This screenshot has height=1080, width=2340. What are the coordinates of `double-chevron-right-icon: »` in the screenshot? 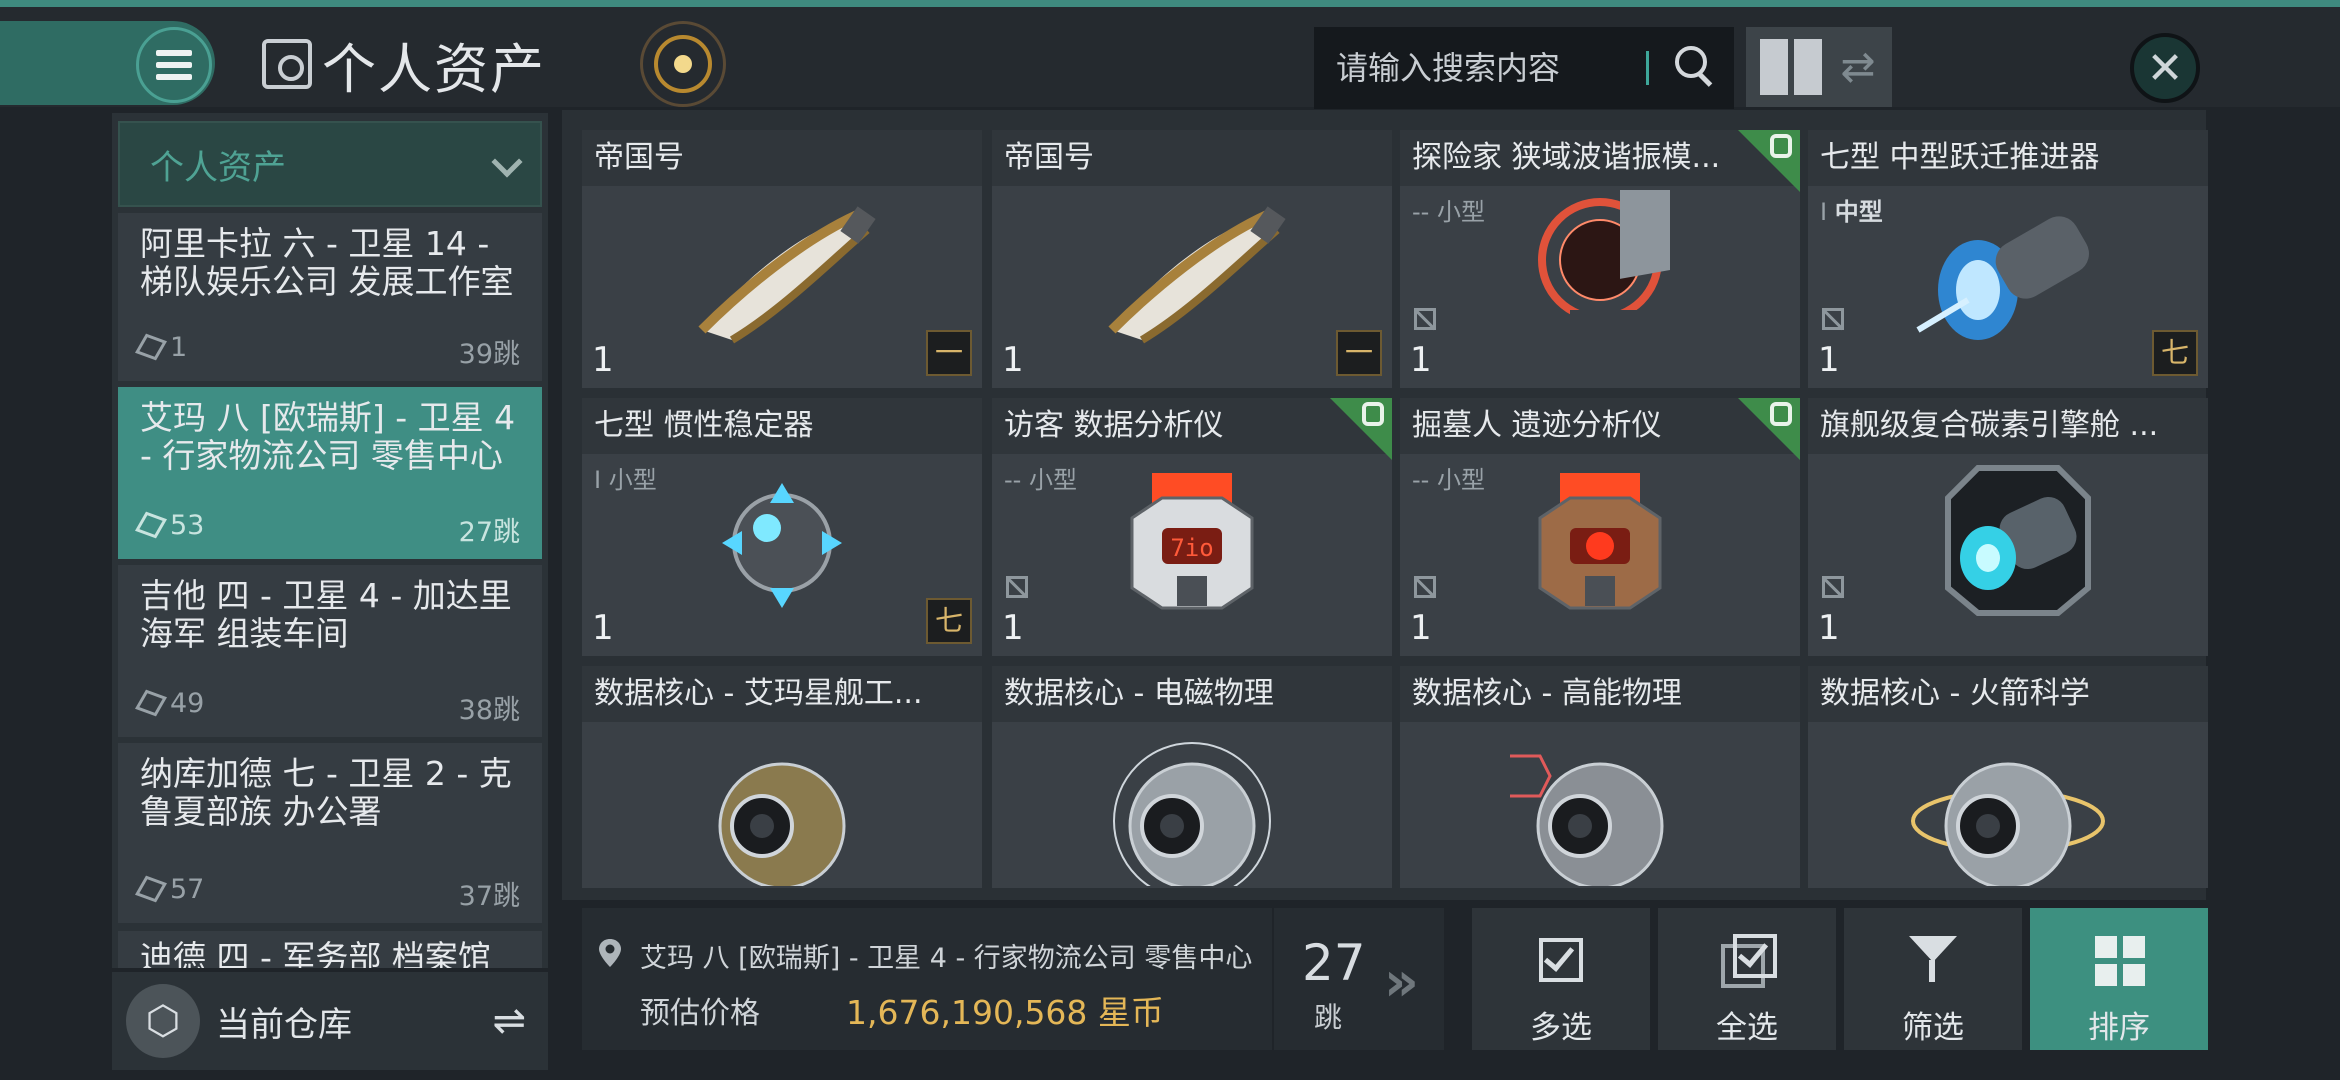 It's located at (1401, 981).